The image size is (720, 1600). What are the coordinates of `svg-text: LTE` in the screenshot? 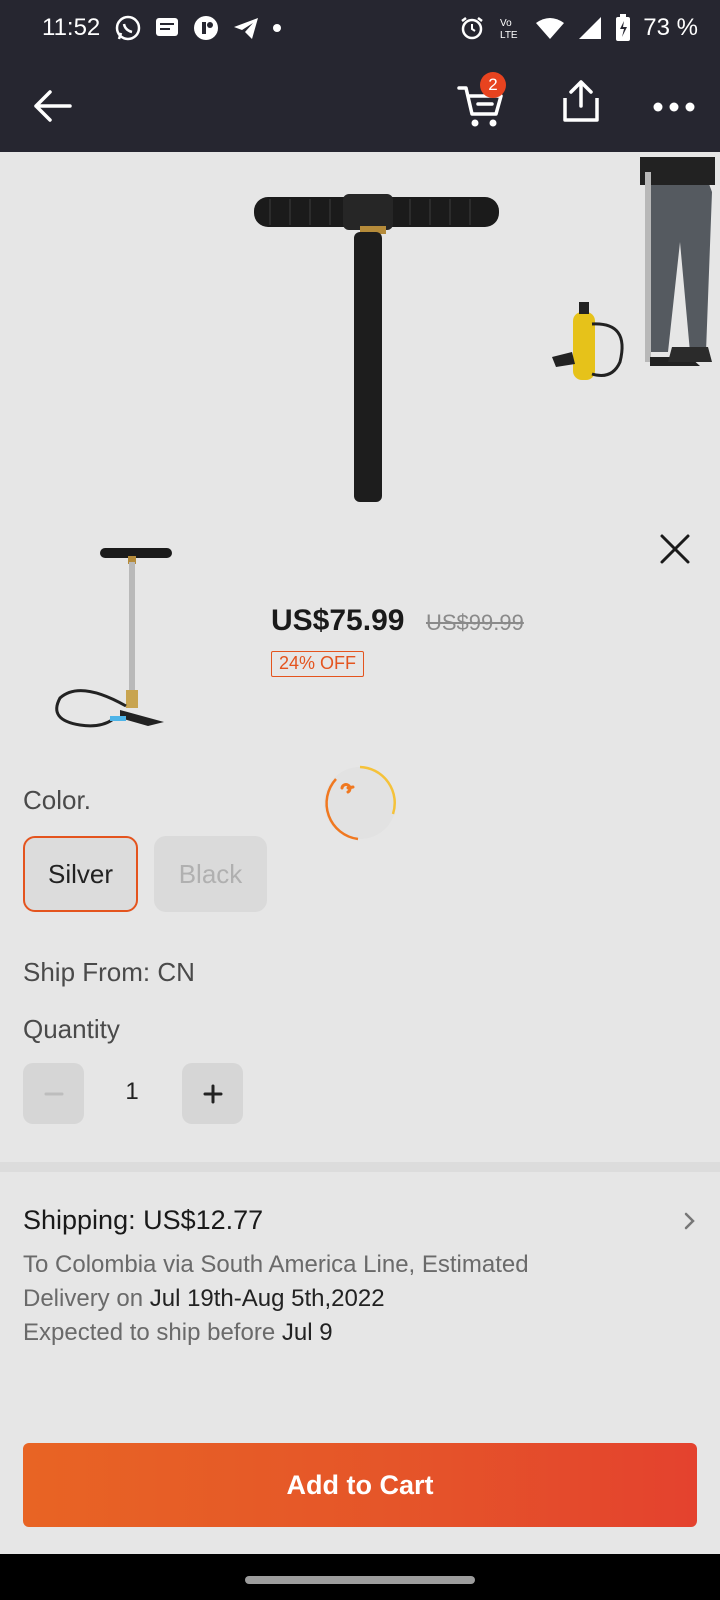 It's located at (509, 35).